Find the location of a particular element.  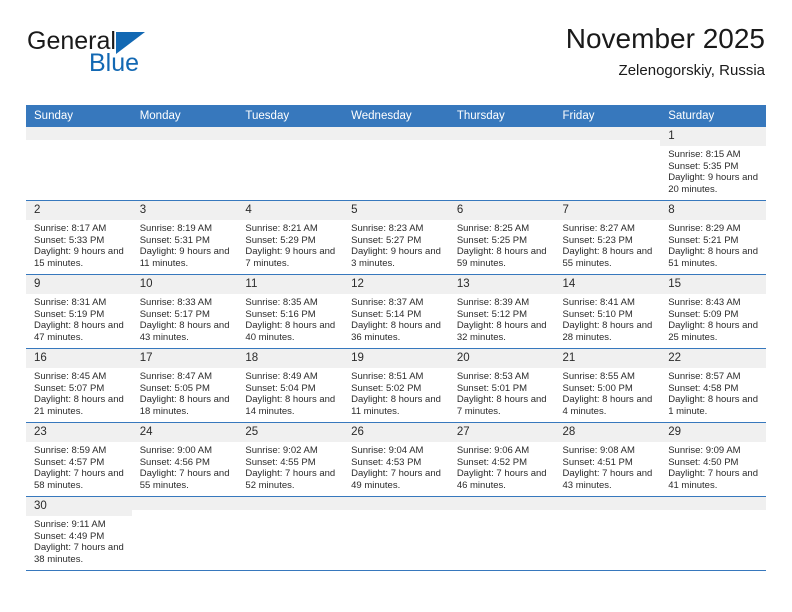

sunrise-text: Sunrise: 8:23 AM is located at coordinates (387, 228).